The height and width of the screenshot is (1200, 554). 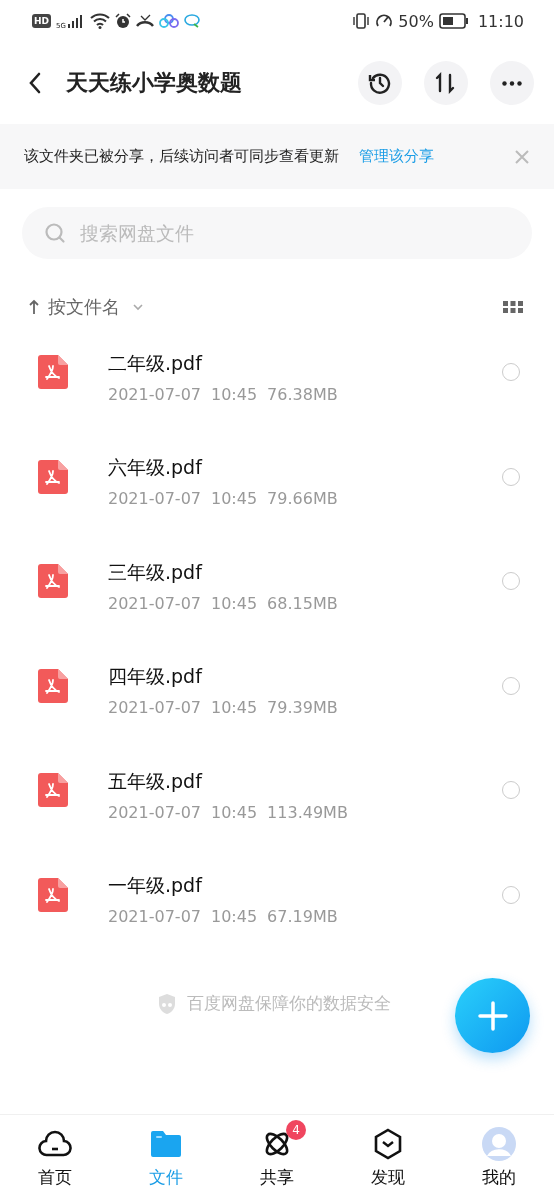 I want to click on file-row: 一年级.pdf 2021-07-07 10:45 67.19MB, so click(x=277, y=899).